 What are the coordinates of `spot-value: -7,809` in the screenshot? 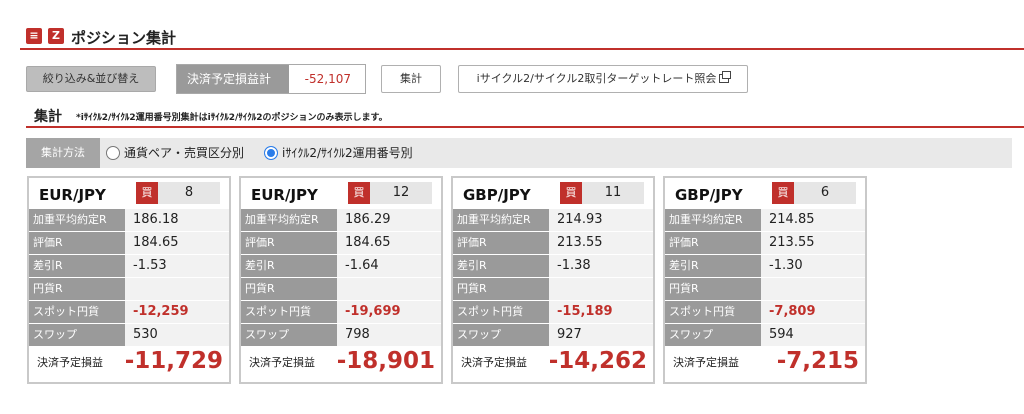 It's located at (813, 312).